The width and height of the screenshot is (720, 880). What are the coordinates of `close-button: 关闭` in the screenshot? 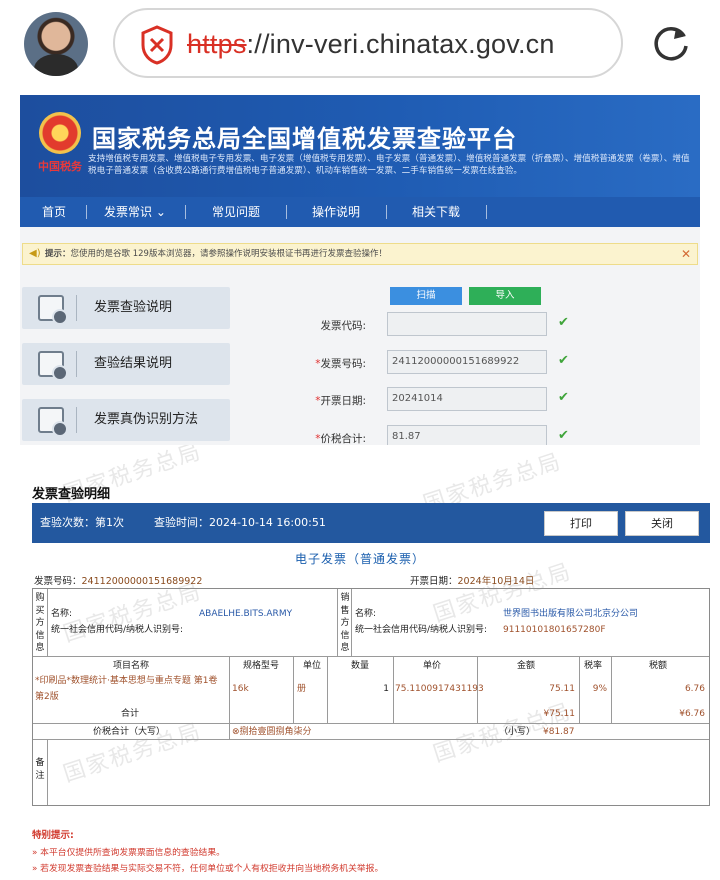 It's located at (662, 523).